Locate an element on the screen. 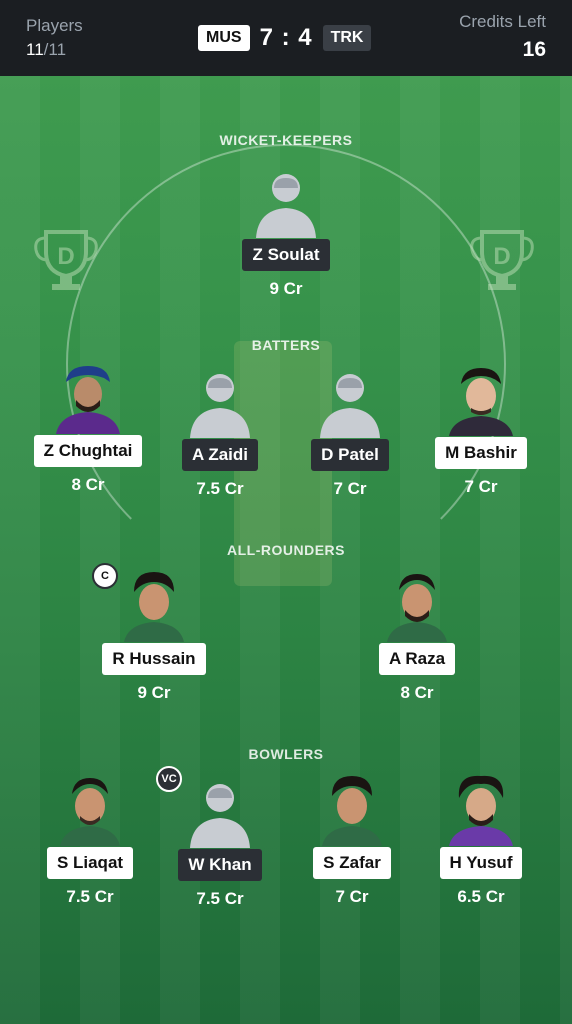 The height and width of the screenshot is (1024, 572). player-card: S Zafar 7 Cr is located at coordinates (352, 840).